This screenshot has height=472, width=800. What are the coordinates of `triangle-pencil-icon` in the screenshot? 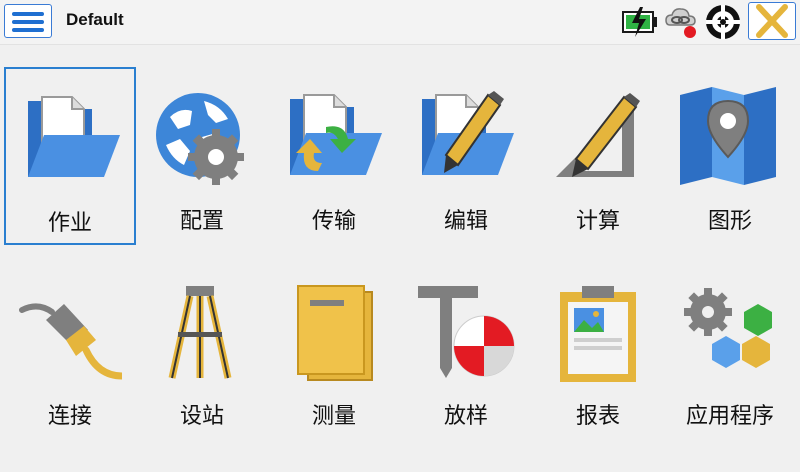 It's located at (598, 135).